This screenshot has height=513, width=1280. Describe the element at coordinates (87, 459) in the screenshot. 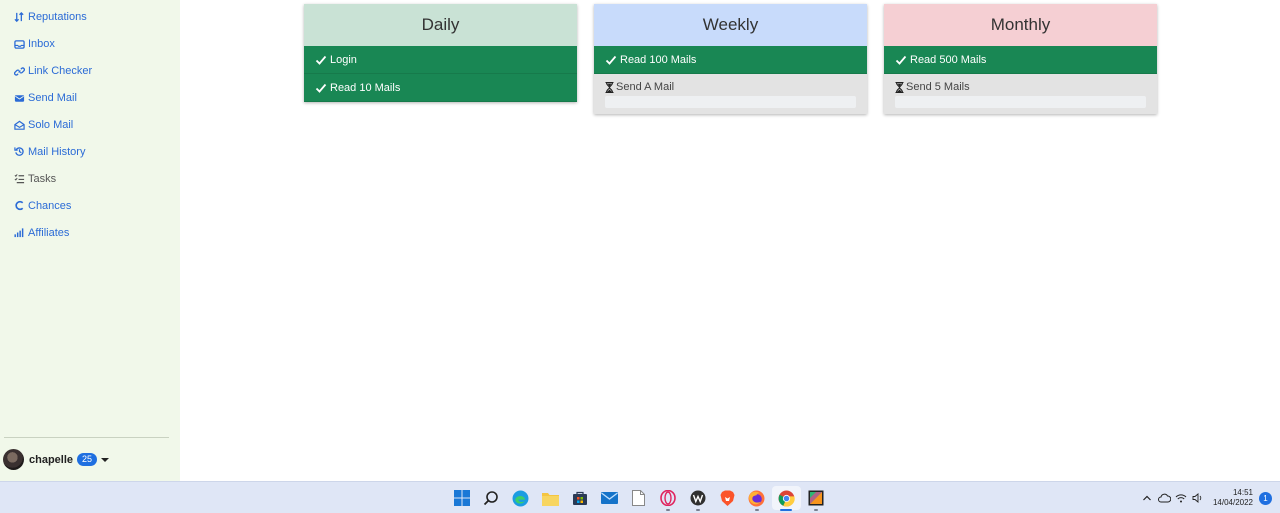

I see `user-badge: 25` at that location.